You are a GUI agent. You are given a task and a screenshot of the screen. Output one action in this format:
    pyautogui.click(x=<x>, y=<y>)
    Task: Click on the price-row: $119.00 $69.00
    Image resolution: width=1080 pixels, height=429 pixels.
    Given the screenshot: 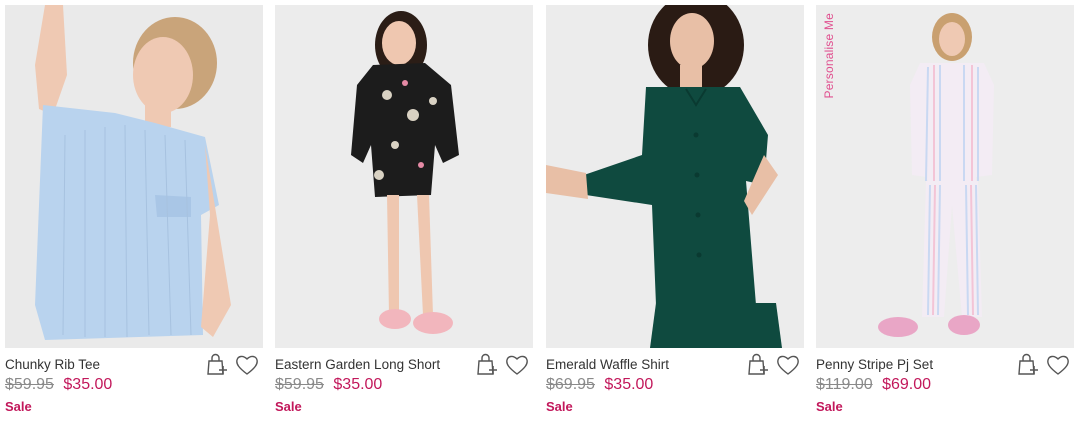 What is the action you would take?
    pyautogui.click(x=873, y=385)
    